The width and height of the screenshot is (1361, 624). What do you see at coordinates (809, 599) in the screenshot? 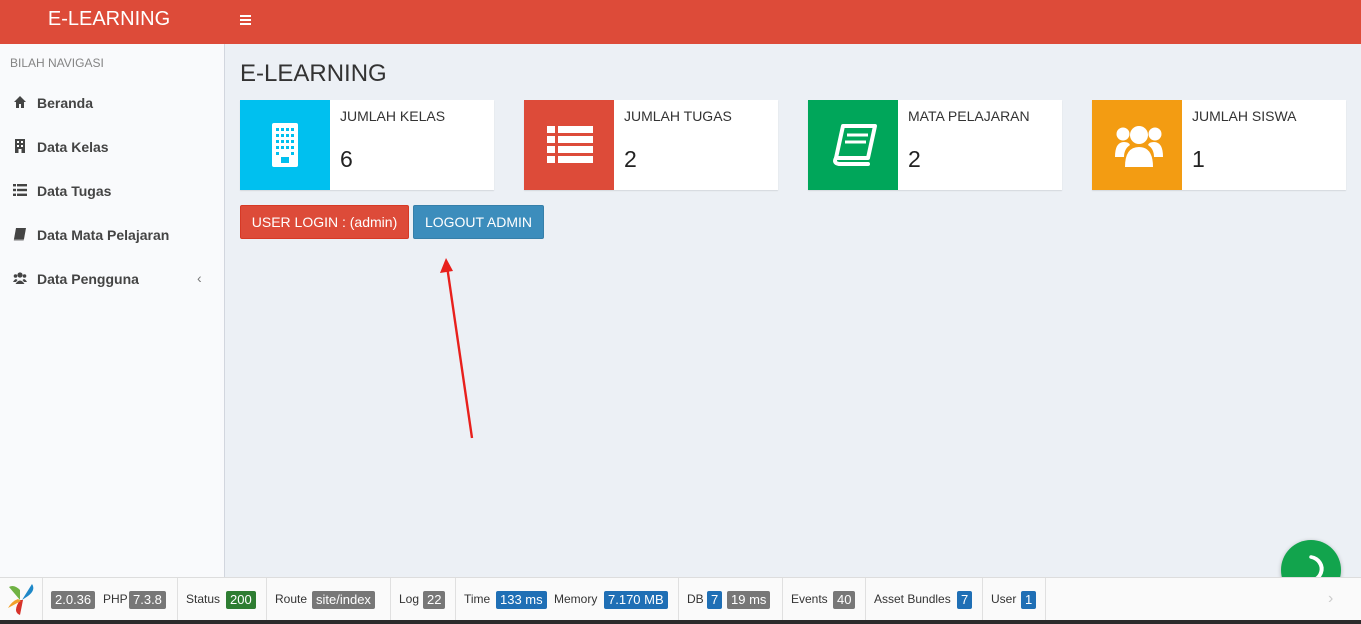
I see `events-label: Events` at bounding box center [809, 599].